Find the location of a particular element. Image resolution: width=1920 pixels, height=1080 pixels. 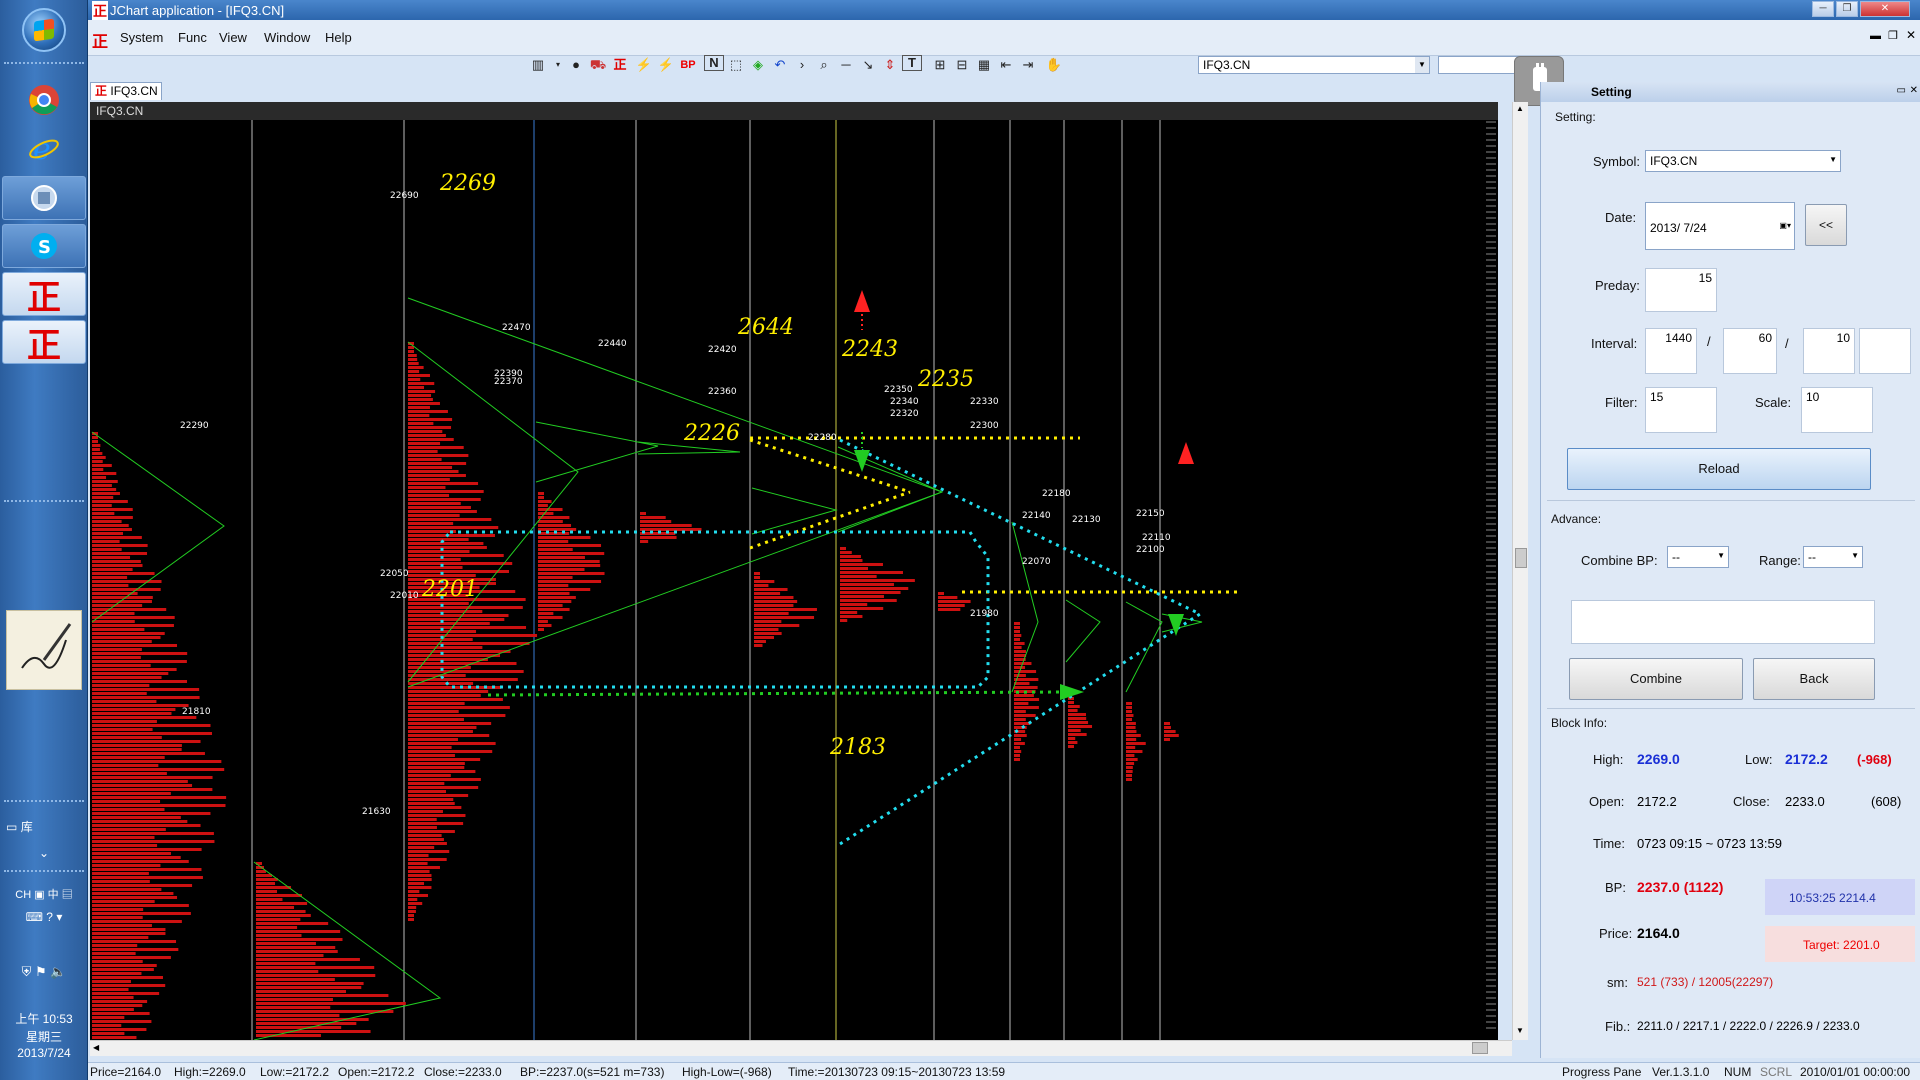

cube-tool-icon: ◈ is located at coordinates (758, 65).